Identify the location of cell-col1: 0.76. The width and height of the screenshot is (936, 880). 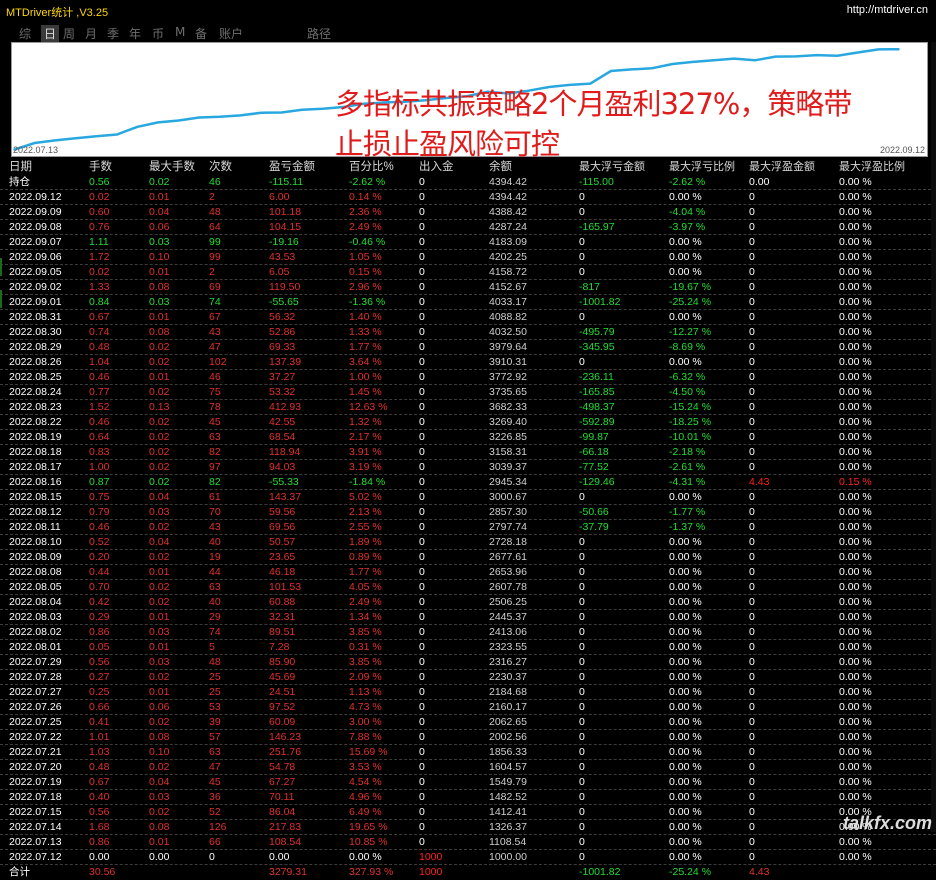
(99, 227).